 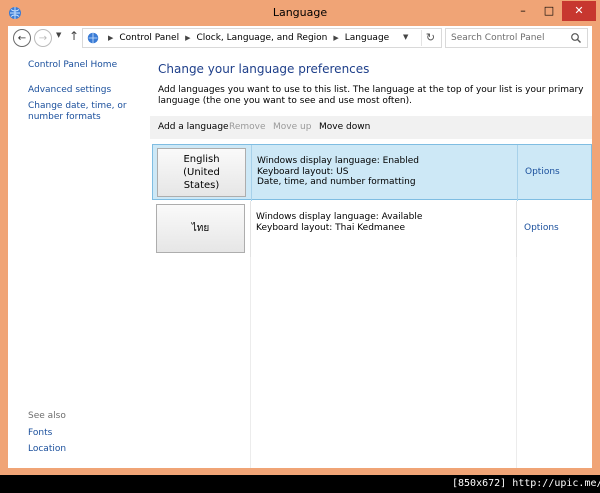 I want to click on formatting-status: Date, time, and number formatting, so click(x=336, y=182).